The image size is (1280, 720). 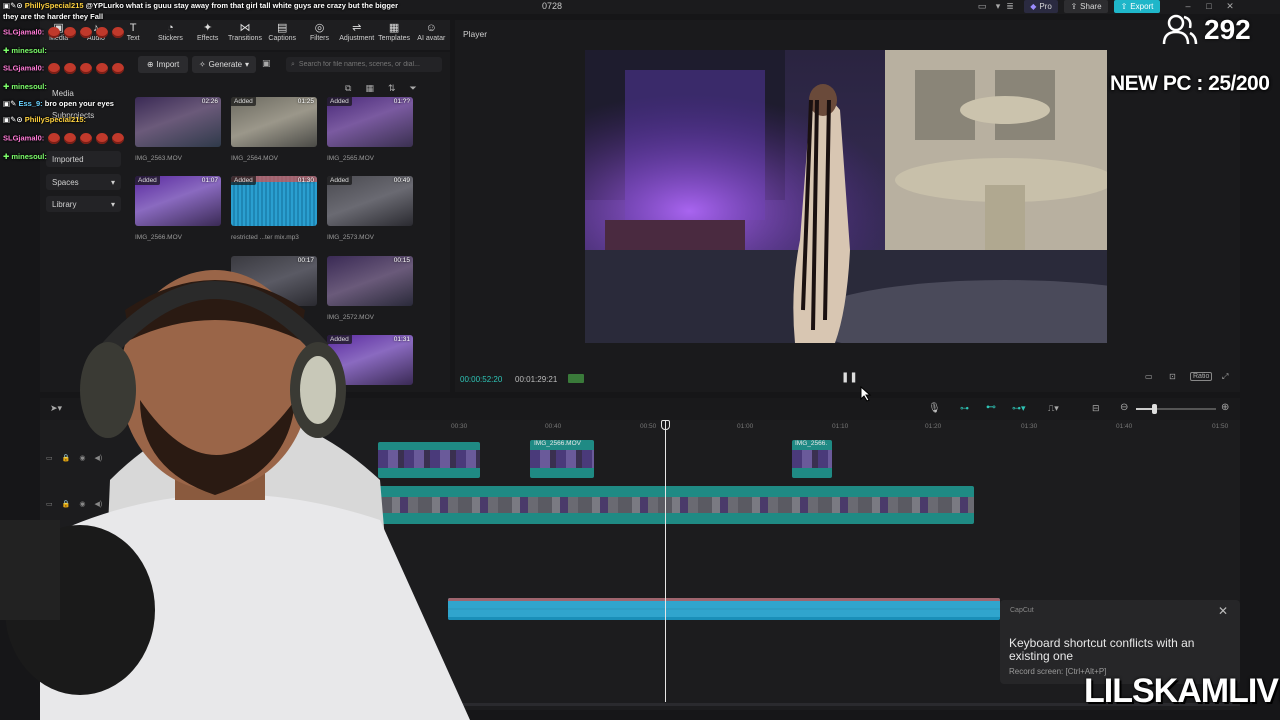 I want to click on layout-icon: ▭, so click(x=982, y=6).